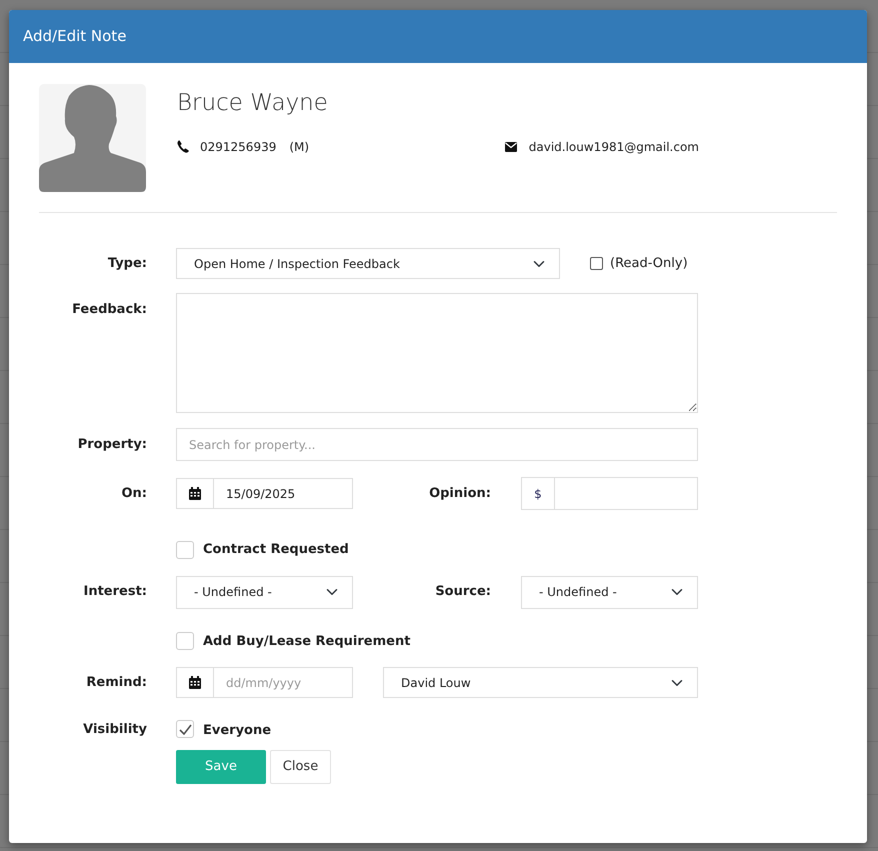  Describe the element at coordinates (299, 147) in the screenshot. I see `phone-type: (M)` at that location.